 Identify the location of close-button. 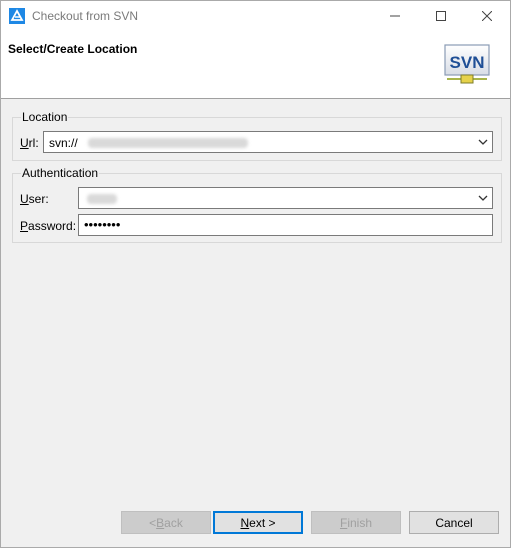
(487, 16).